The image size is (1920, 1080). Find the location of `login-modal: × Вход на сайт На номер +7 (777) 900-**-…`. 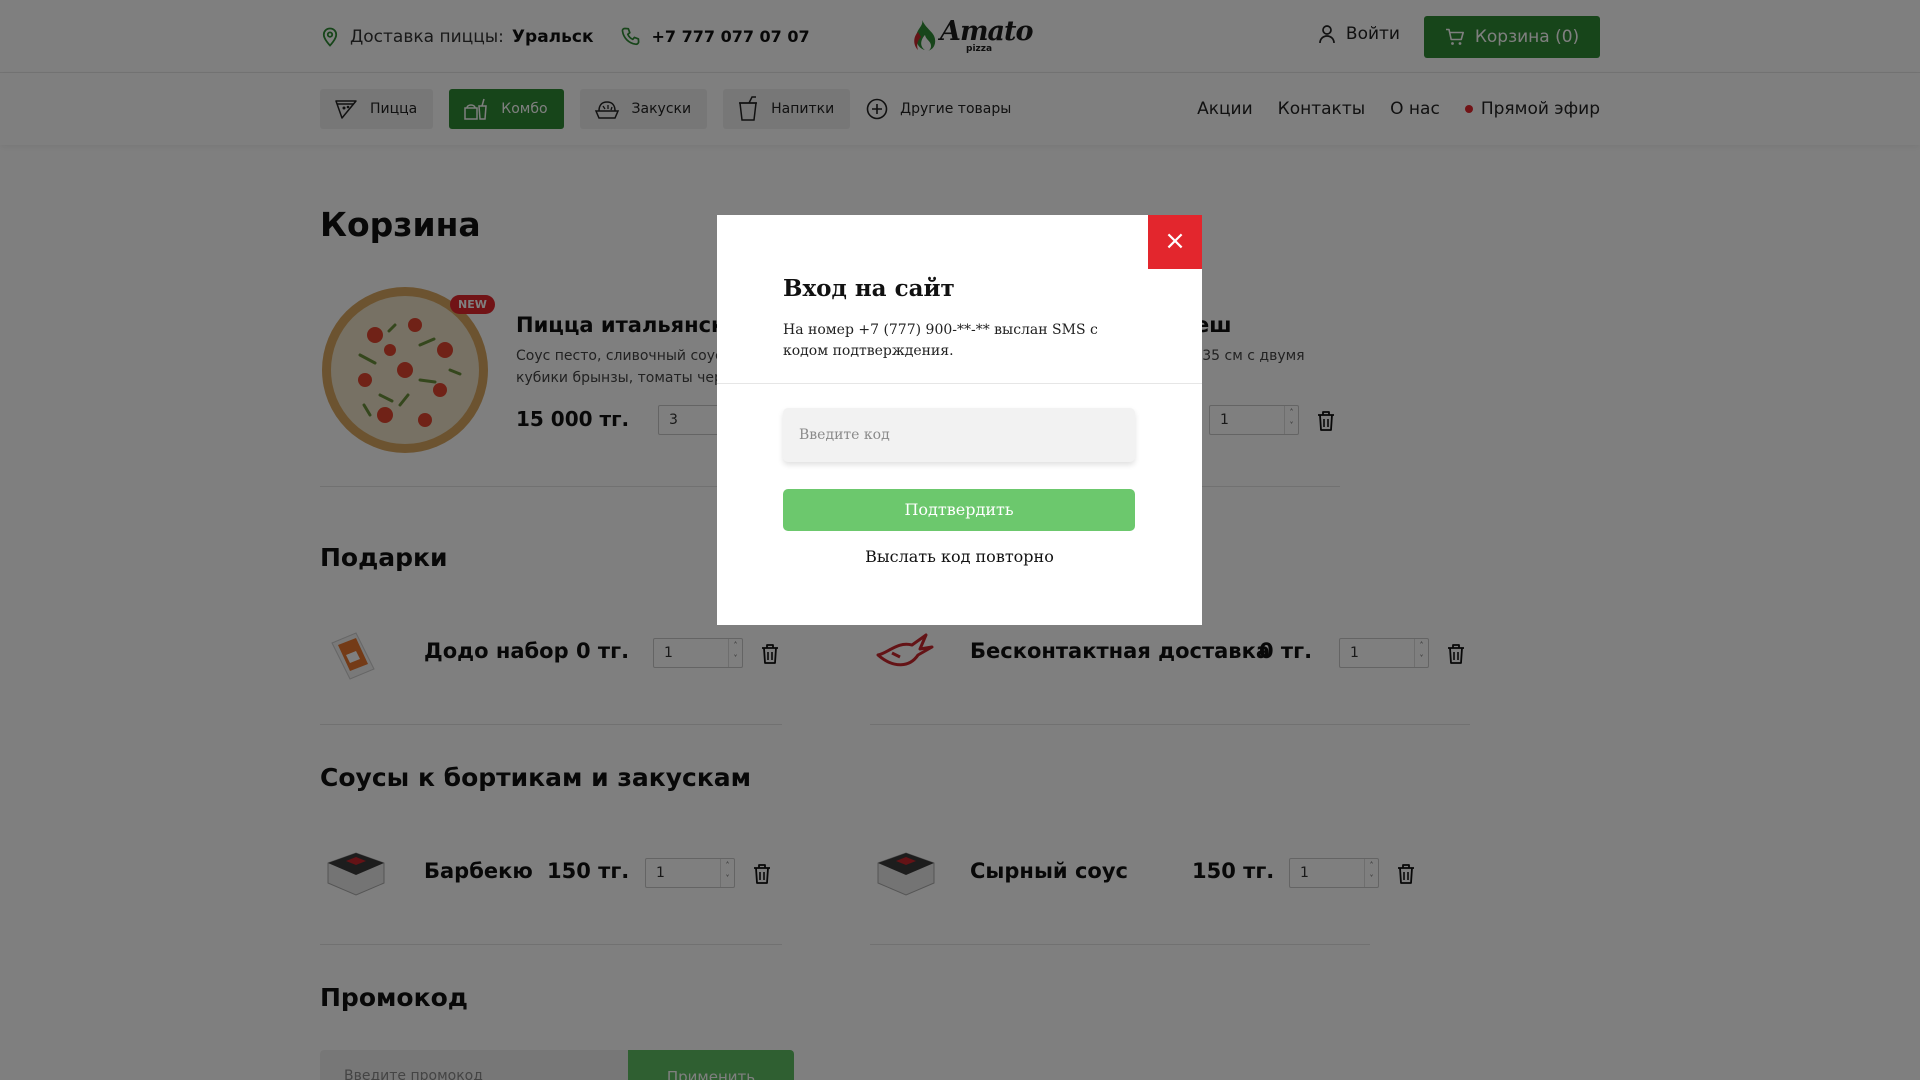

login-modal: × Вход на сайт На номер +7 (777) 900-**-… is located at coordinates (959, 420).